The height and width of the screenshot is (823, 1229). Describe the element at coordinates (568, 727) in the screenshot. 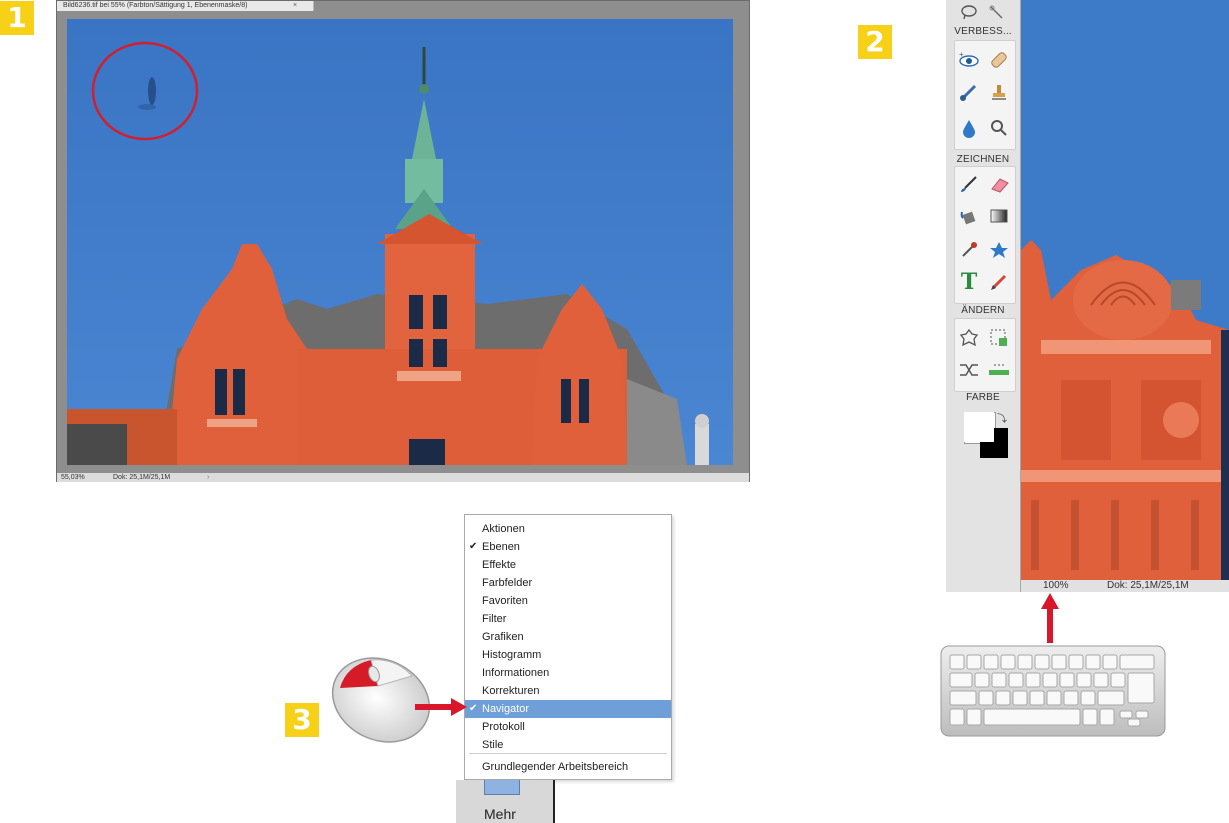

I see `menu-item-protokoll: Protokoll` at that location.